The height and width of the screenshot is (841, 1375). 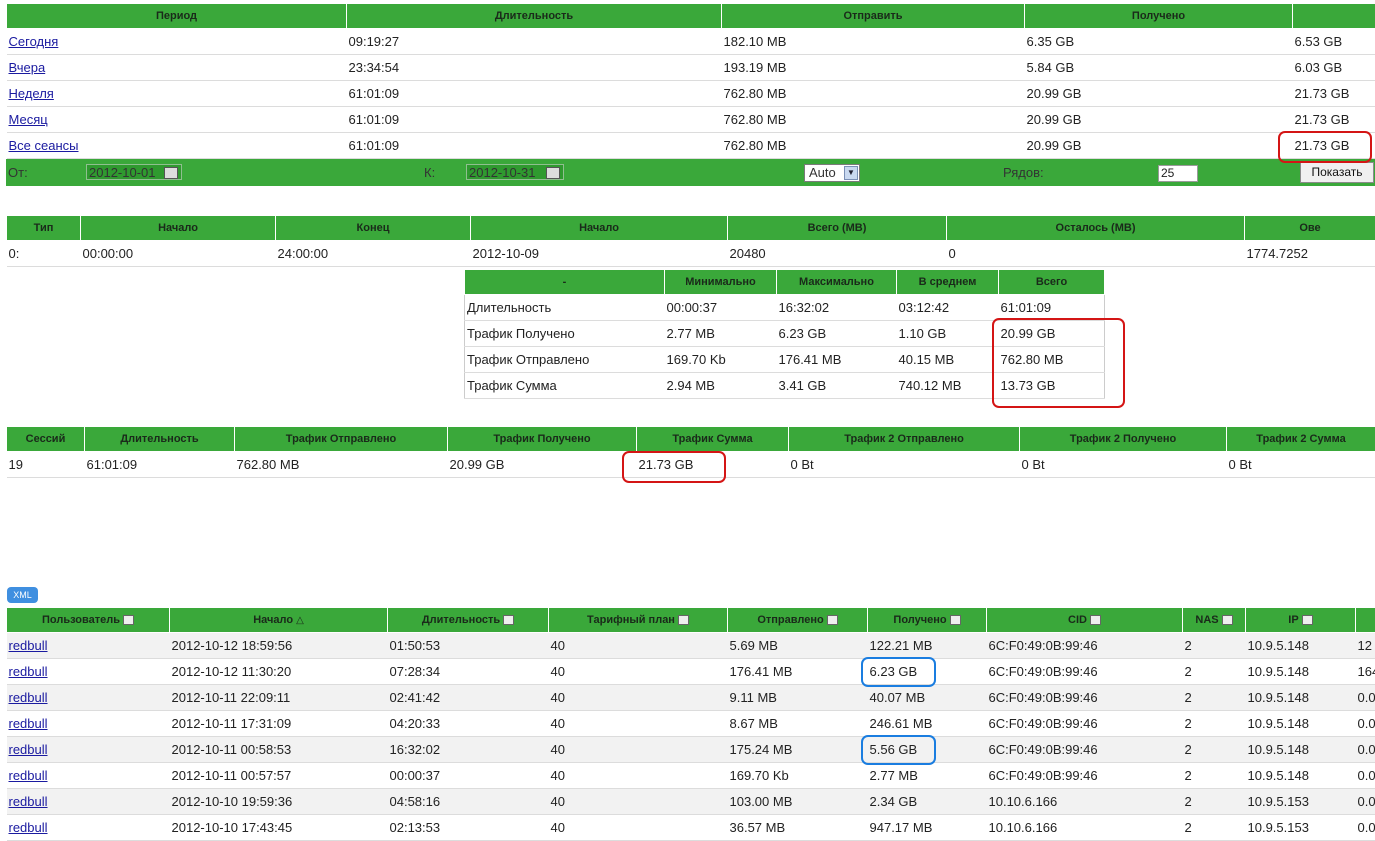 I want to click on table-cell: 21.73 GB, so click(x=1333, y=145).